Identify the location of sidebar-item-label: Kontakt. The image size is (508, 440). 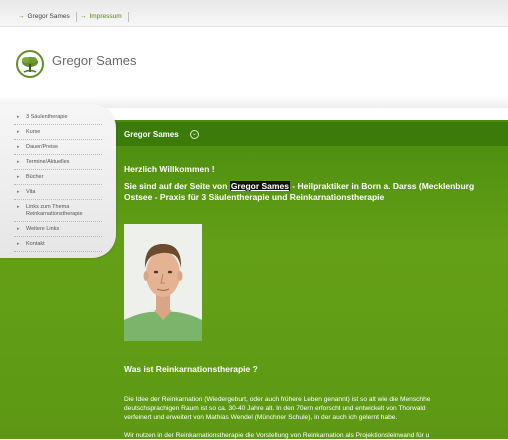
(35, 244).